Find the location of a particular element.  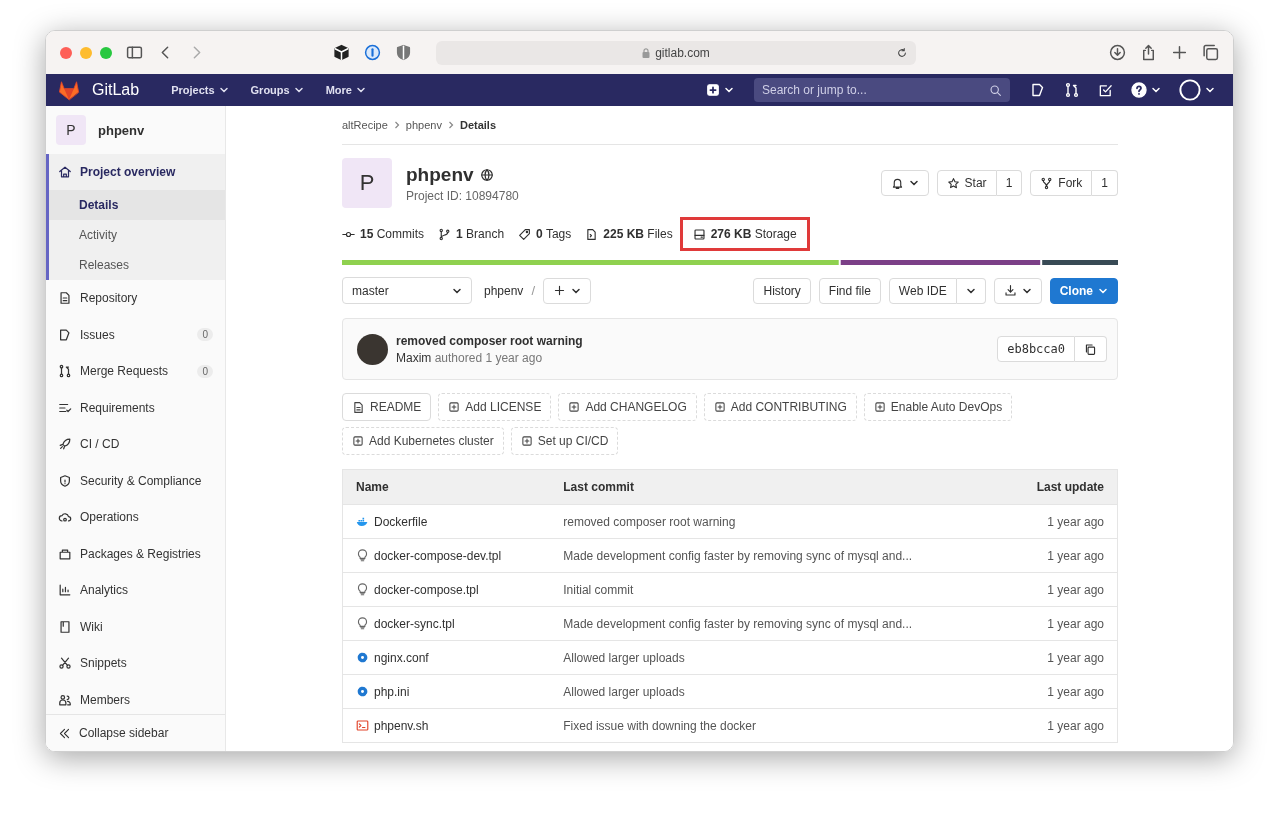

scissors-icon is located at coordinates (65, 663).